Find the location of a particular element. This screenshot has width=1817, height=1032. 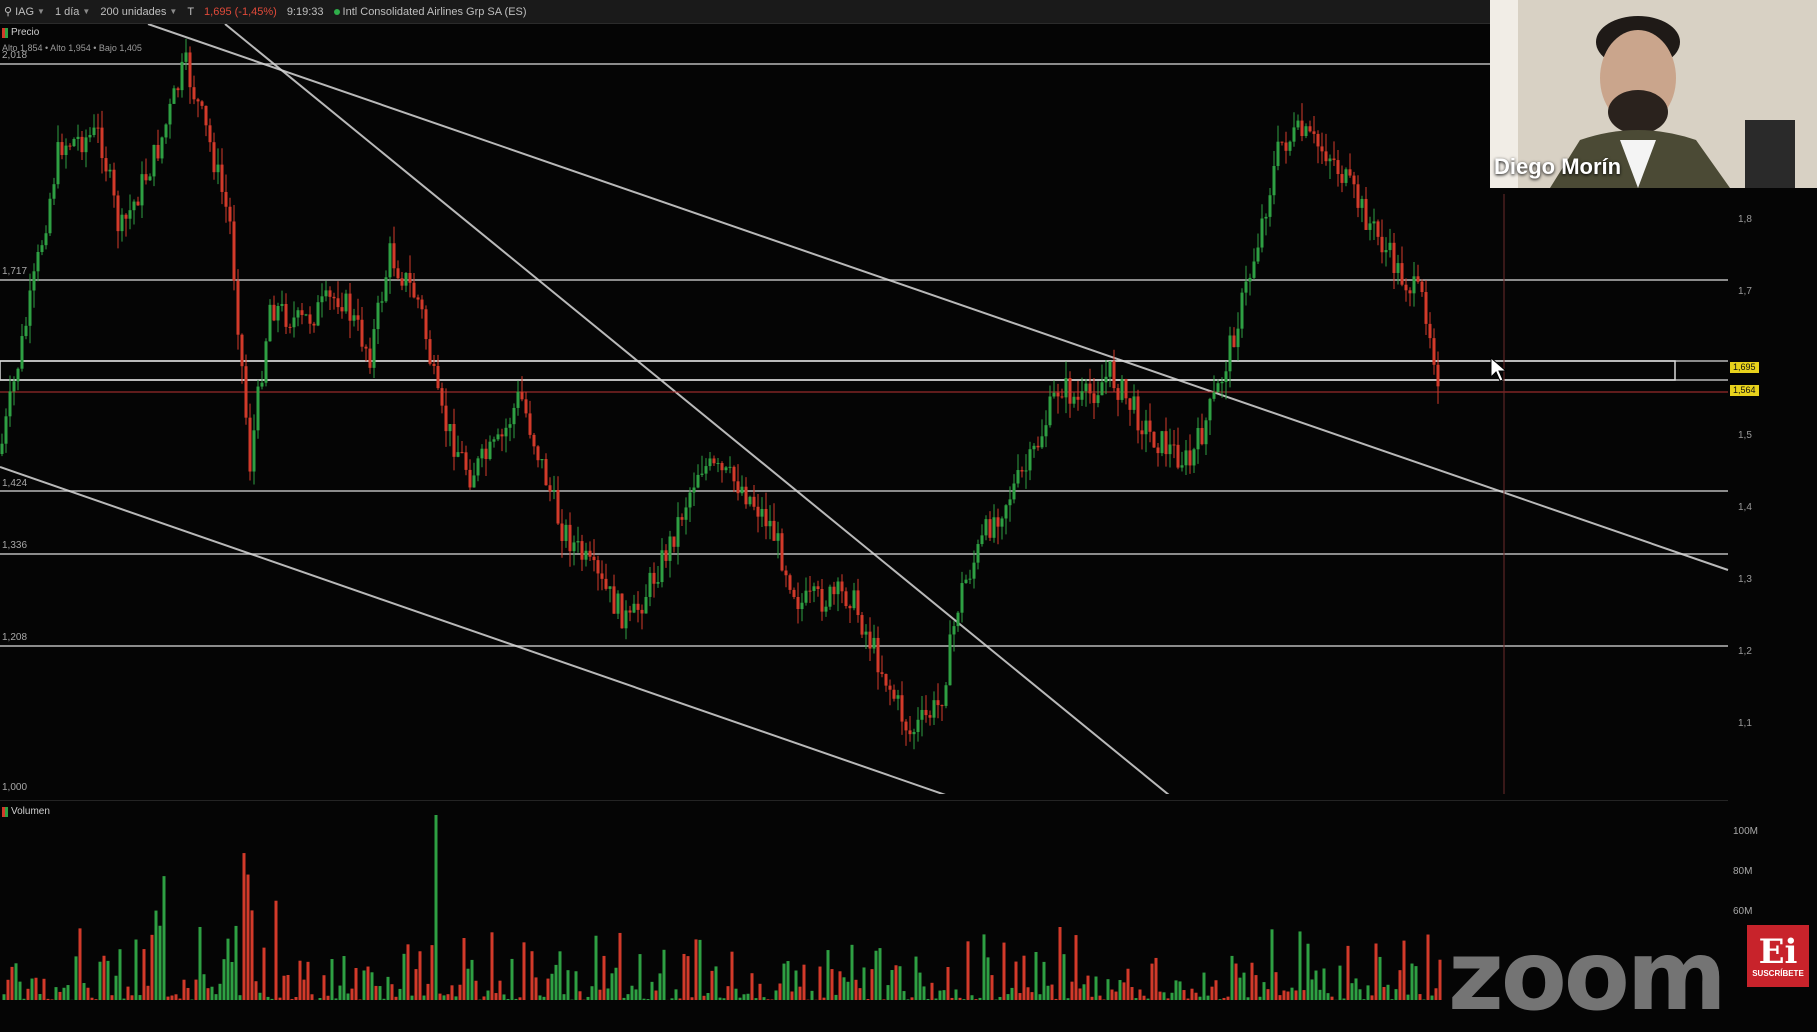

symbol-icon: ⚲ is located at coordinates (8, 11).